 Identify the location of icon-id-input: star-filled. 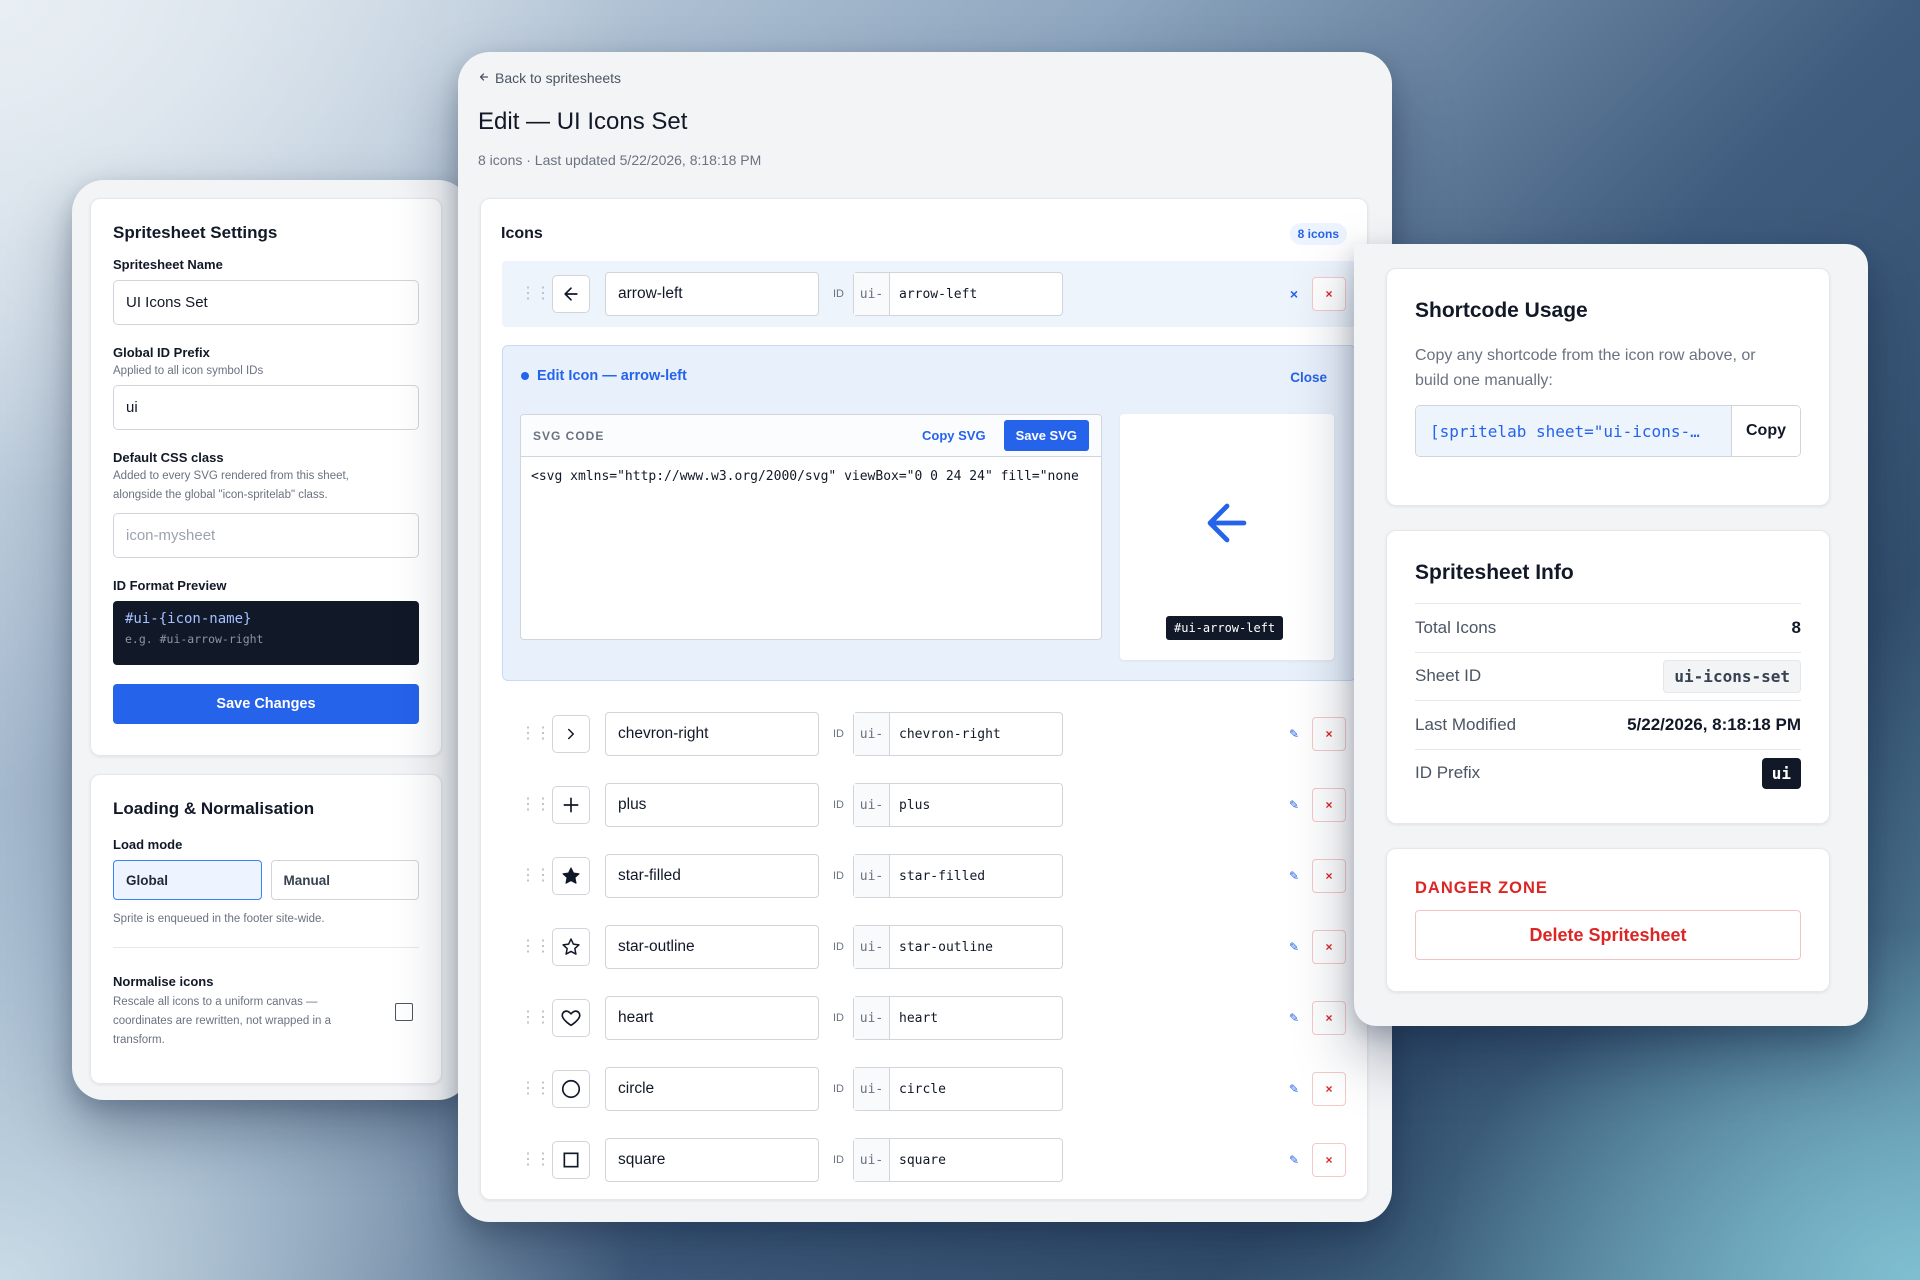
(976, 876).